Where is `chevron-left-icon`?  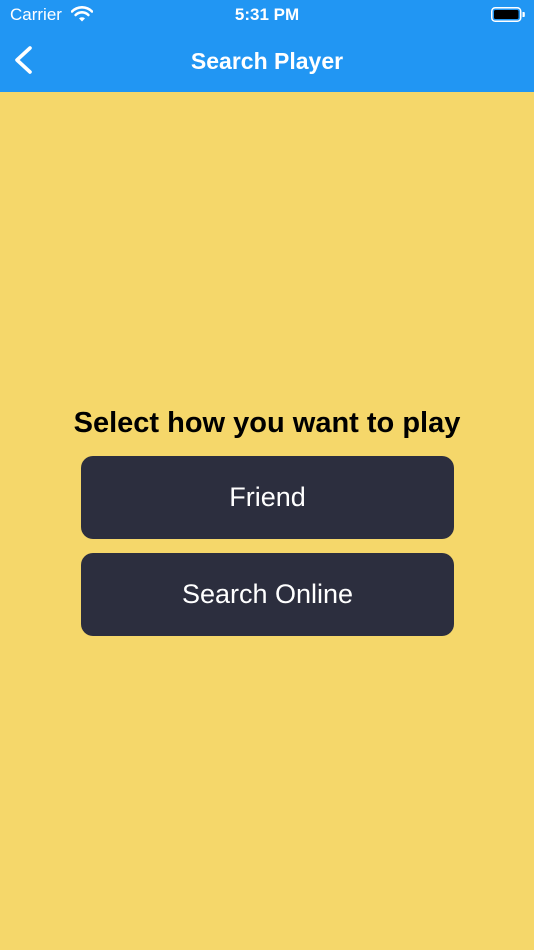
chevron-left-icon is located at coordinates (23, 60).